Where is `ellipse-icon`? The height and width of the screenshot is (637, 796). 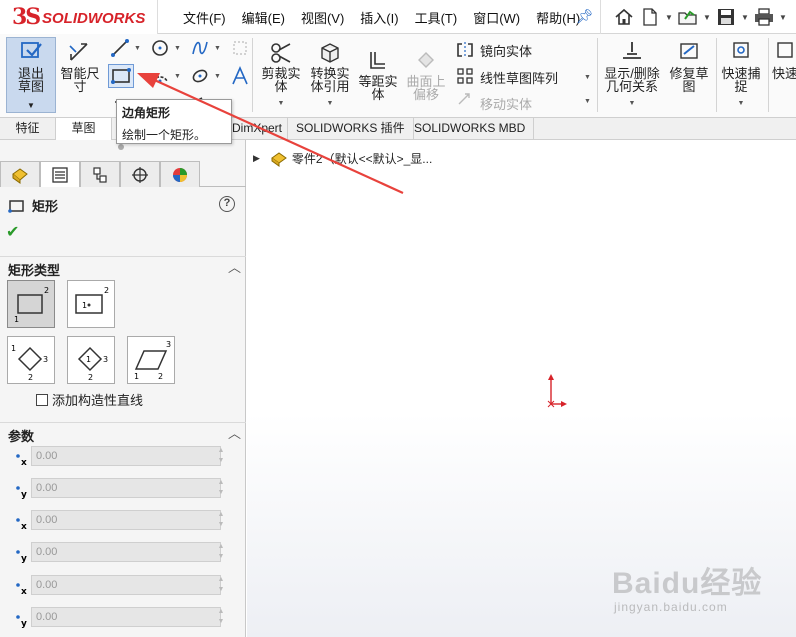
ellipse-icon is located at coordinates (200, 76).